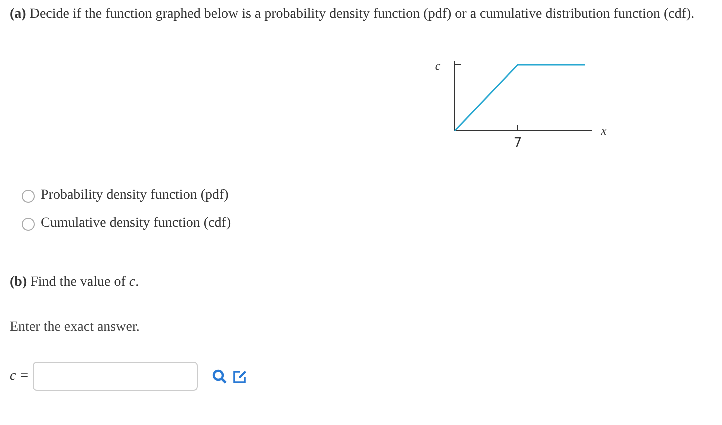 The height and width of the screenshot is (425, 722). What do you see at coordinates (220, 376) in the screenshot?
I see `search-icon` at bounding box center [220, 376].